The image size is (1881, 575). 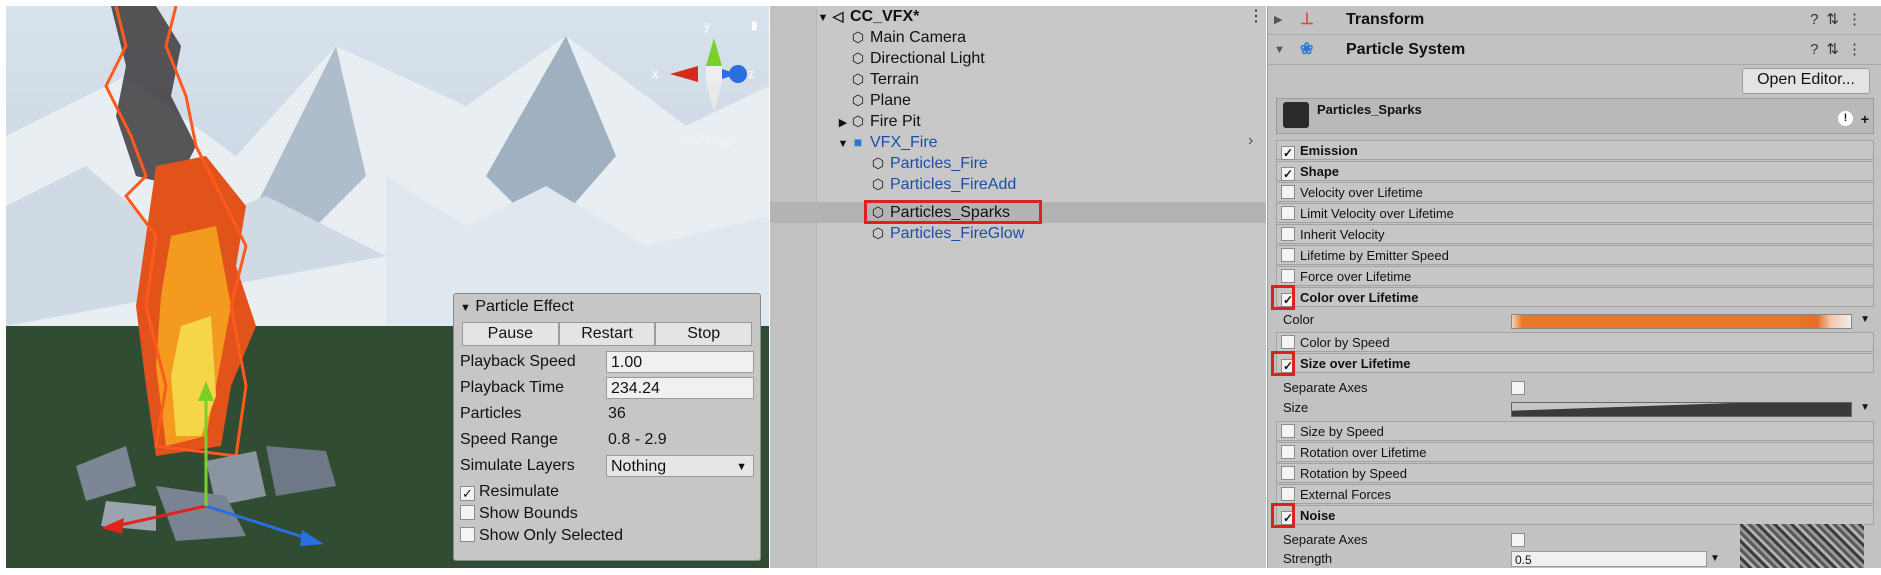 I want to click on restart-button: Restart, so click(x=607, y=334).